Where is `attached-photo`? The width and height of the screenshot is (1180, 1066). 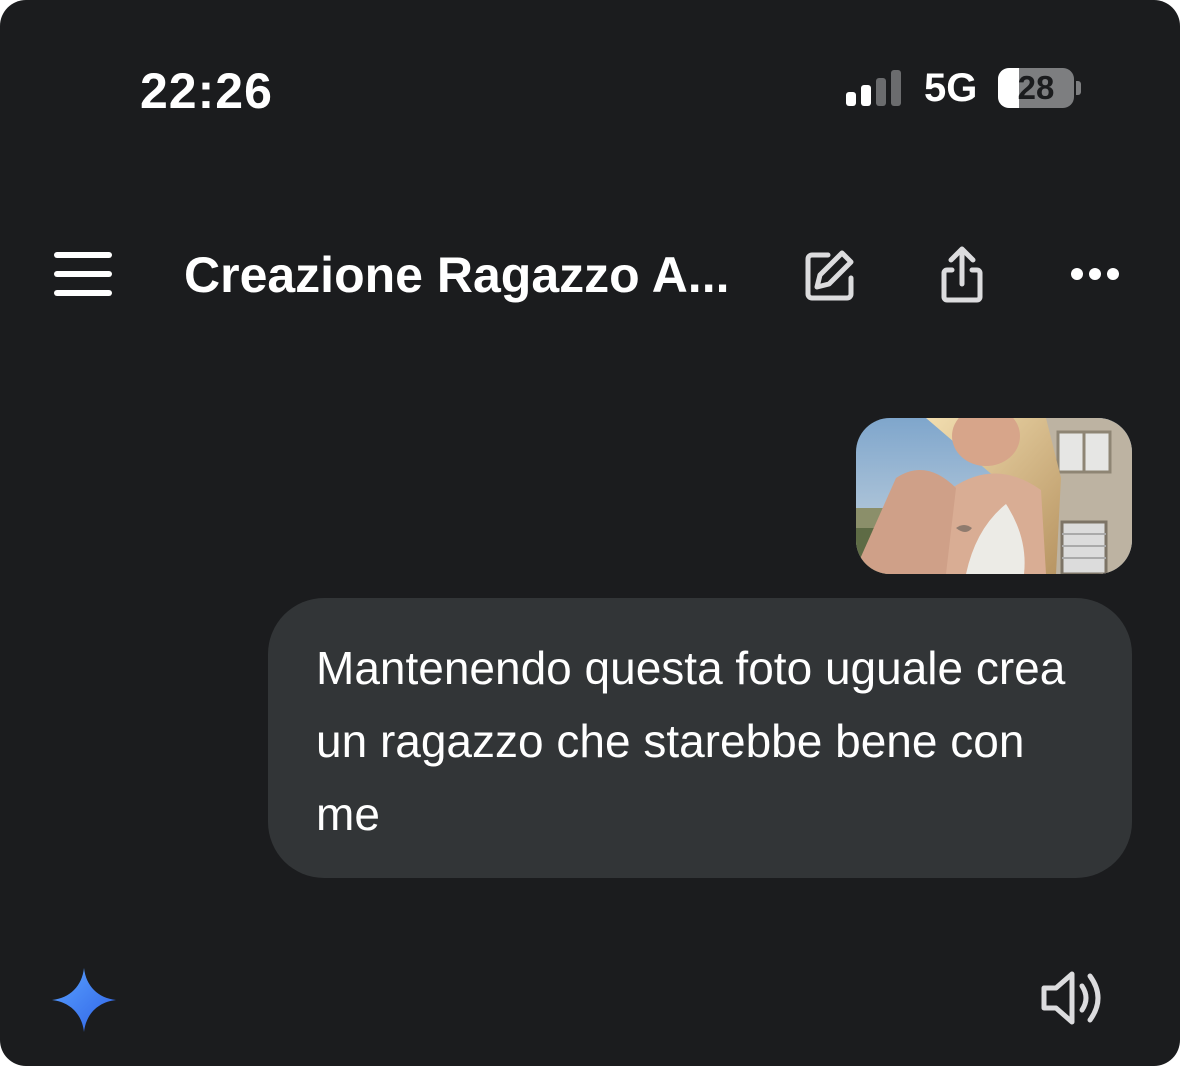 attached-photo is located at coordinates (994, 496).